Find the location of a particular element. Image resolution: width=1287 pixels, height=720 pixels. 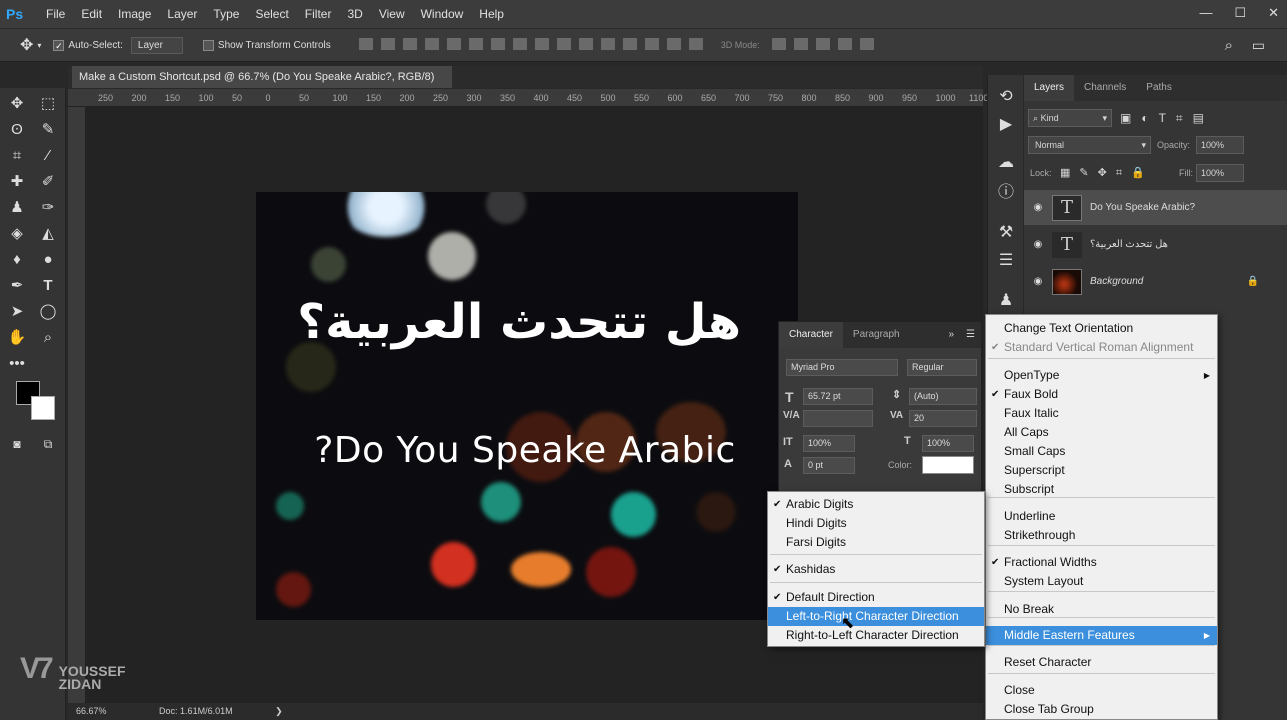

menu-layer: Layer is located at coordinates (182, 14).